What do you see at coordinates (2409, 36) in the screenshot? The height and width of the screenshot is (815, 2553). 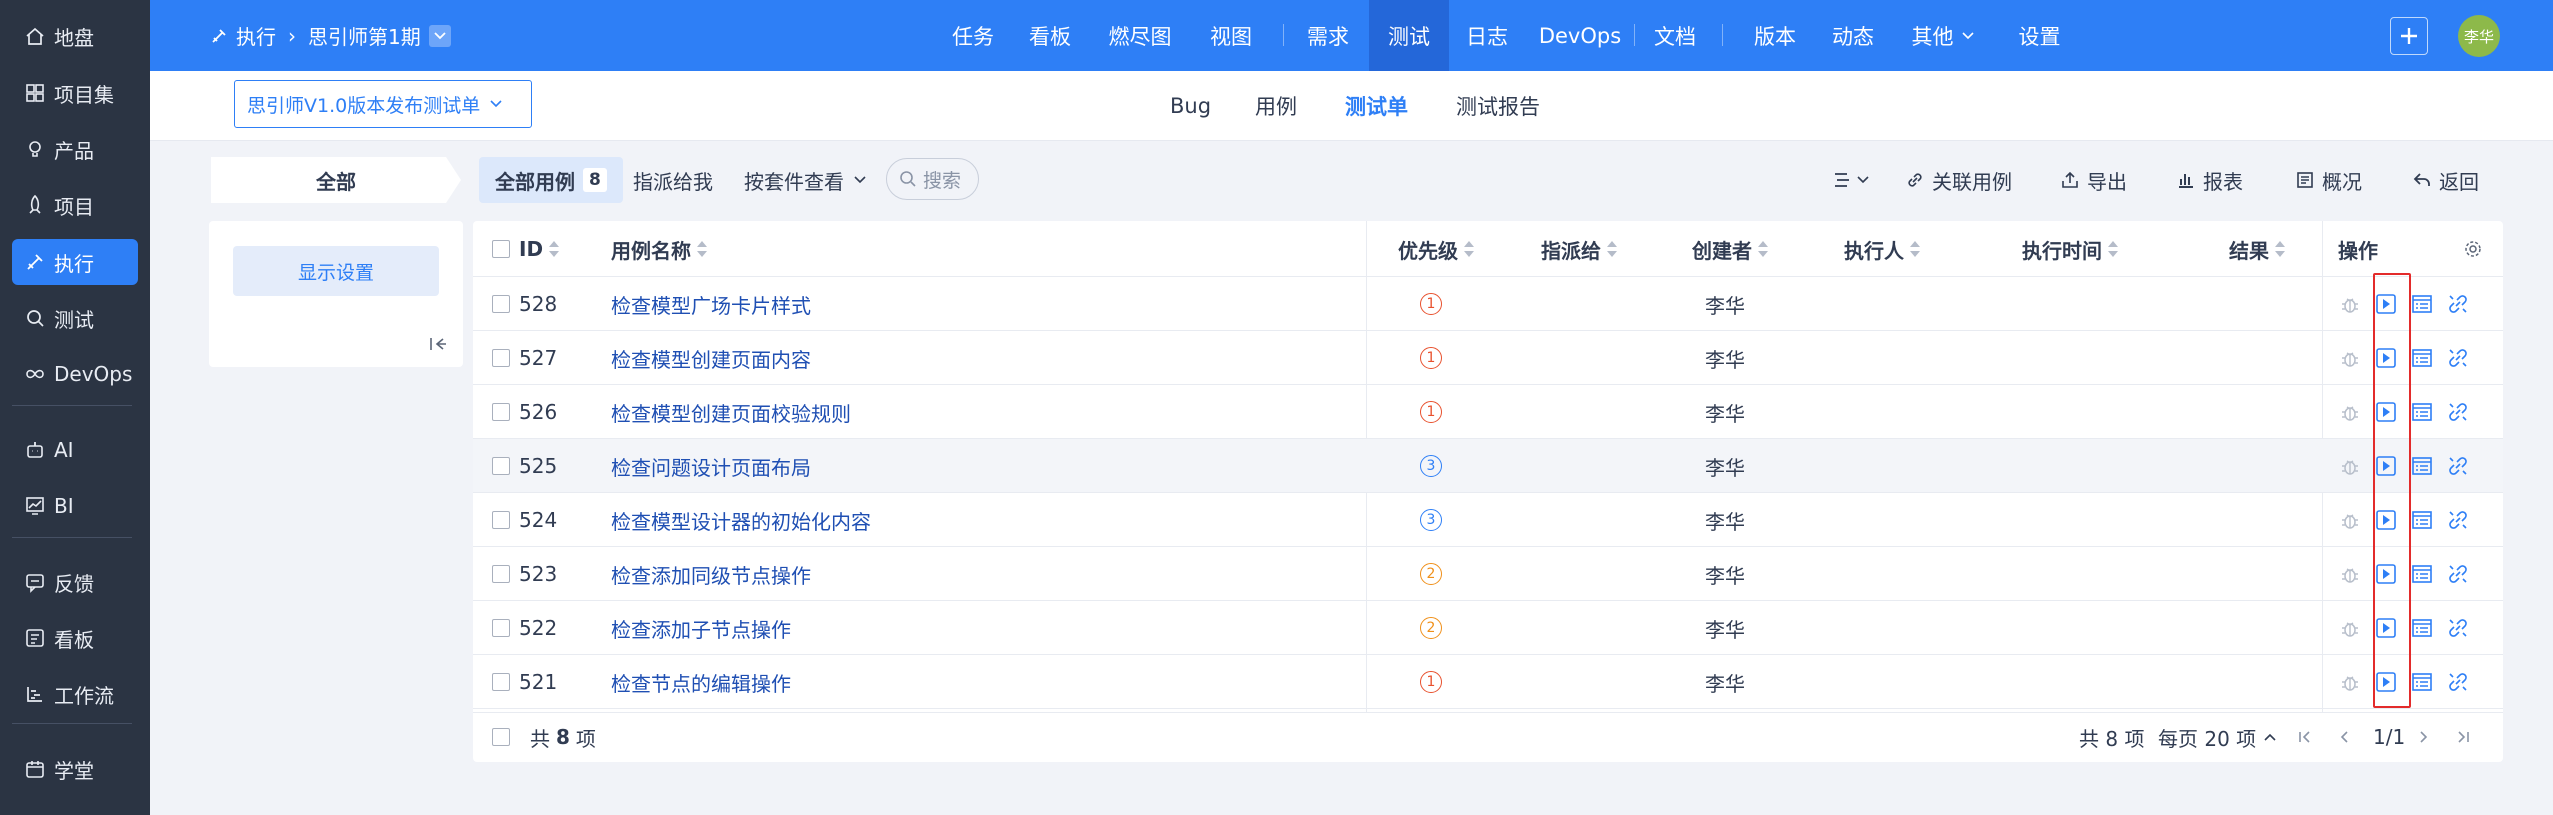 I see `create-plus-button` at bounding box center [2409, 36].